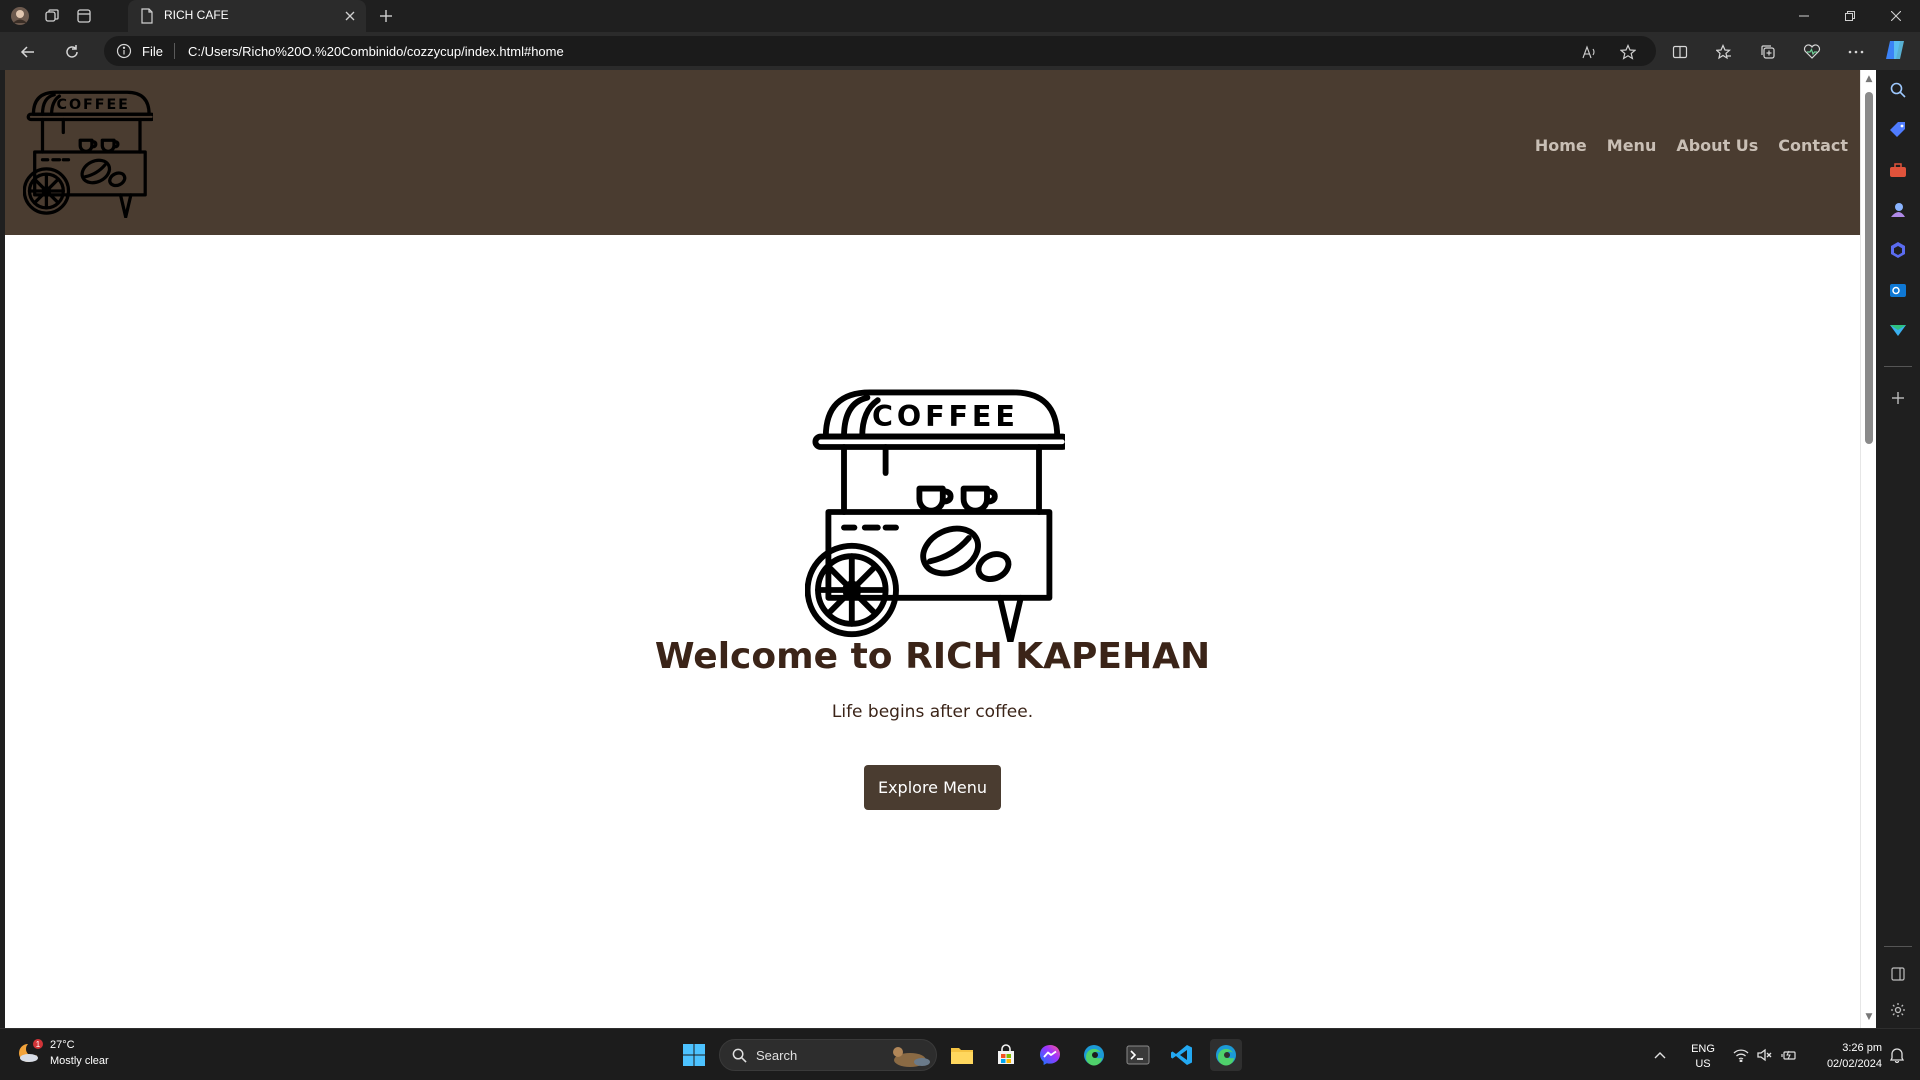  Describe the element at coordinates (1869, 268) in the screenshot. I see `scroll-thumb` at that location.